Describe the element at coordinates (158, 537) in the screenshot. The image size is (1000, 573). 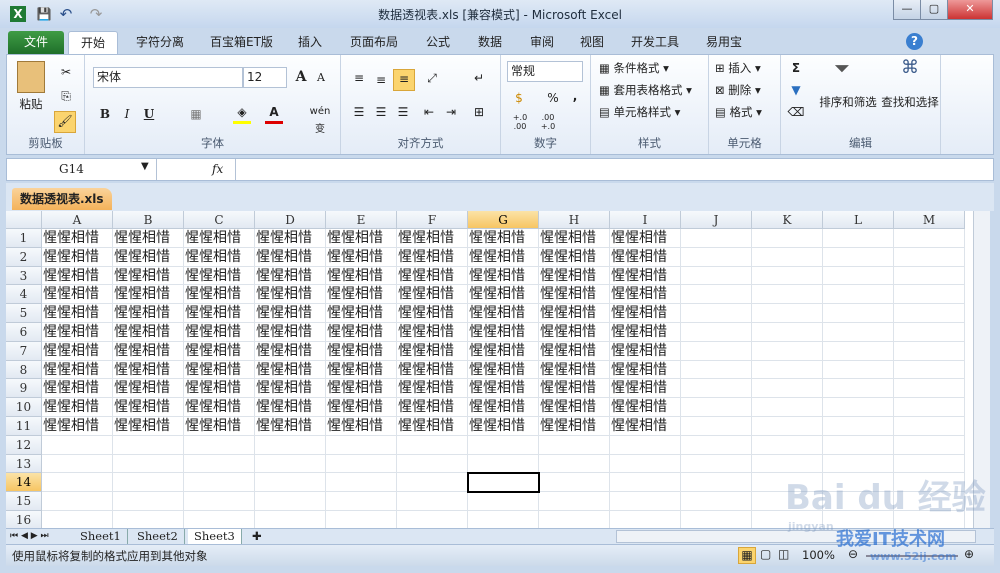
I see `sheet-tab-2: Sheet2` at that location.